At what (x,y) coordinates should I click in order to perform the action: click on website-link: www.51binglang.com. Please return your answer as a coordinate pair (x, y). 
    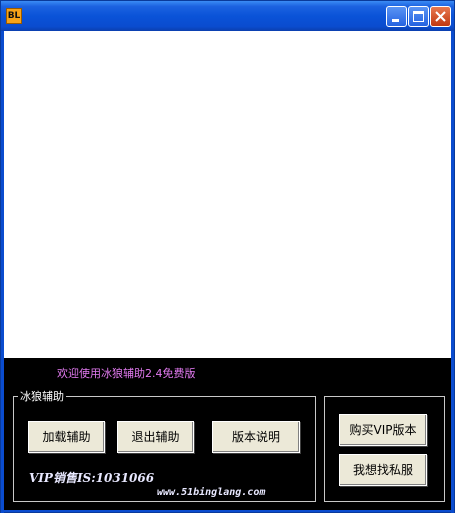
    Looking at the image, I should click on (211, 492).